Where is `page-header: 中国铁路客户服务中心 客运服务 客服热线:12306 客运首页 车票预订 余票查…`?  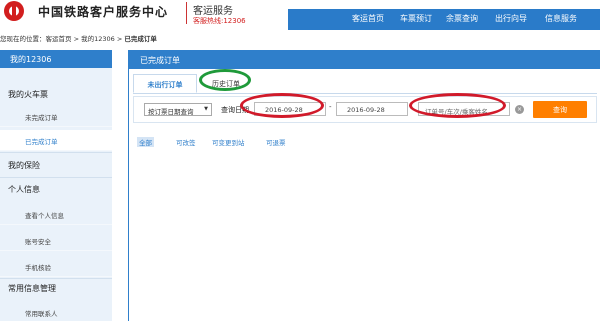 page-header: 中国铁路客户服务中心 客运服务 客服热线:12306 客运首页 车票预订 余票查… is located at coordinates (300, 15).